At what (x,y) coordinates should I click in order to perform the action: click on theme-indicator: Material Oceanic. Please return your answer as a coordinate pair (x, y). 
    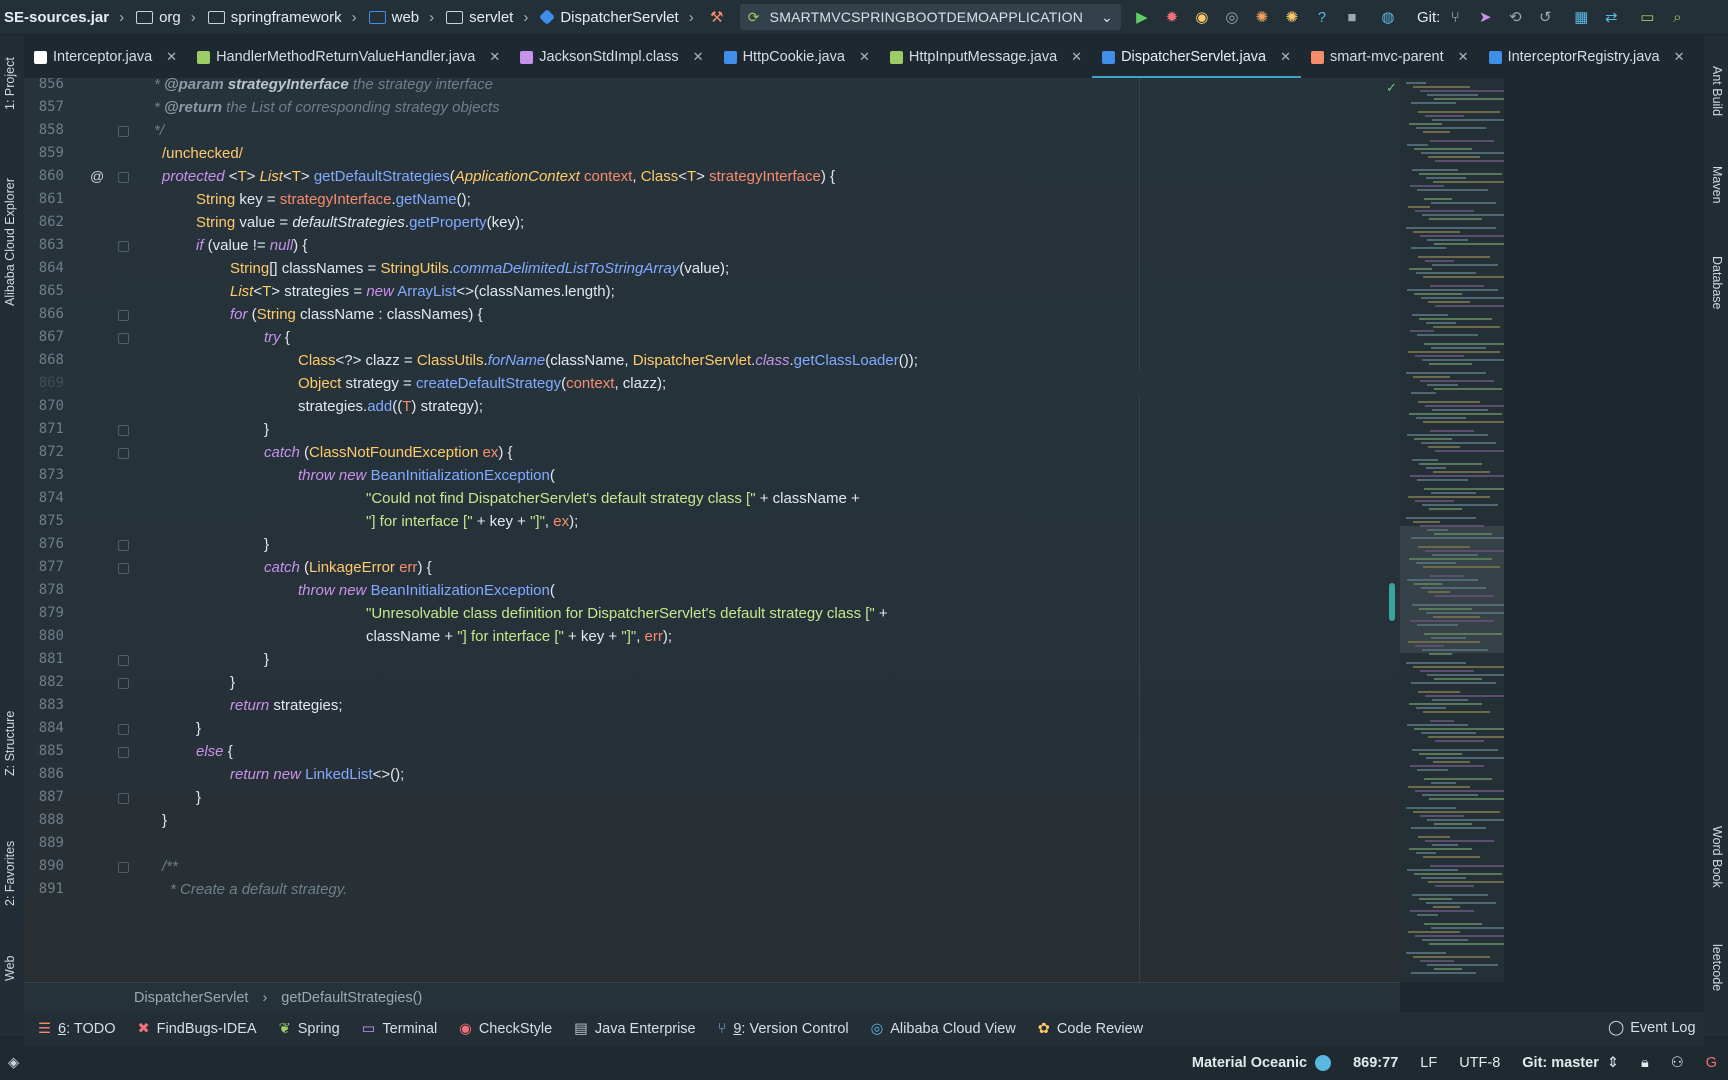
    Looking at the image, I should click on (1262, 1063).